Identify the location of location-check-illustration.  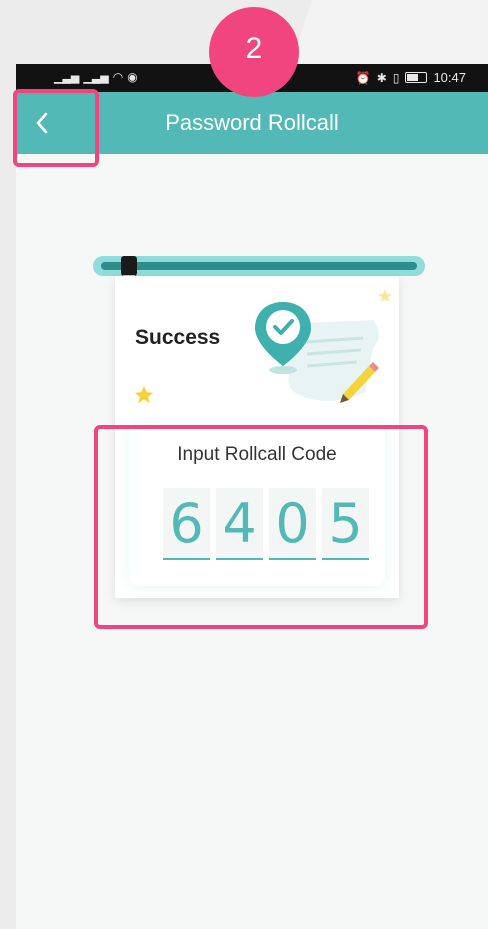
(317, 352).